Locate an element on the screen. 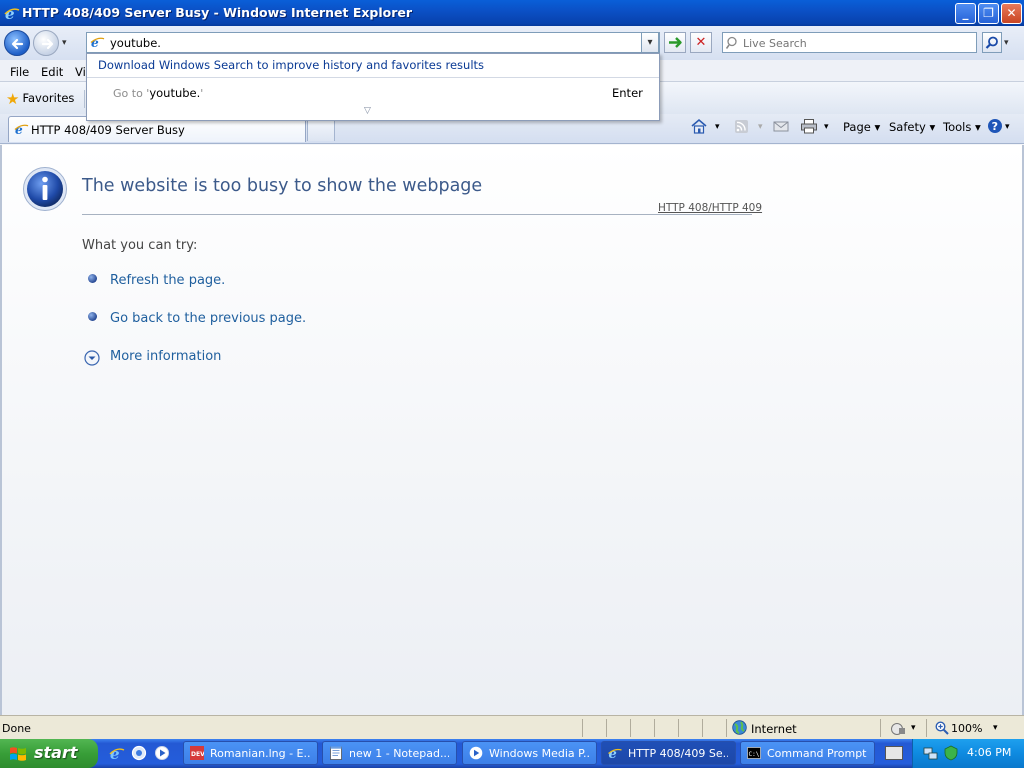 The width and height of the screenshot is (1024, 768). search-icon is located at coordinates (991, 42).